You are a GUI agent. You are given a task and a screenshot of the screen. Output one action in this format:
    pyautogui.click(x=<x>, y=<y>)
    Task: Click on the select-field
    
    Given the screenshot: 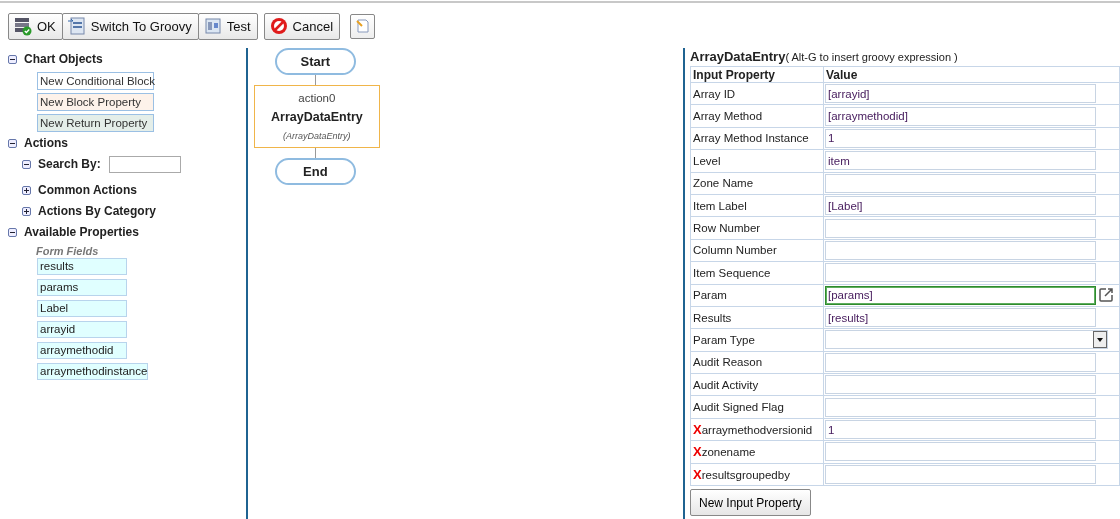 What is the action you would take?
    pyautogui.click(x=966, y=340)
    